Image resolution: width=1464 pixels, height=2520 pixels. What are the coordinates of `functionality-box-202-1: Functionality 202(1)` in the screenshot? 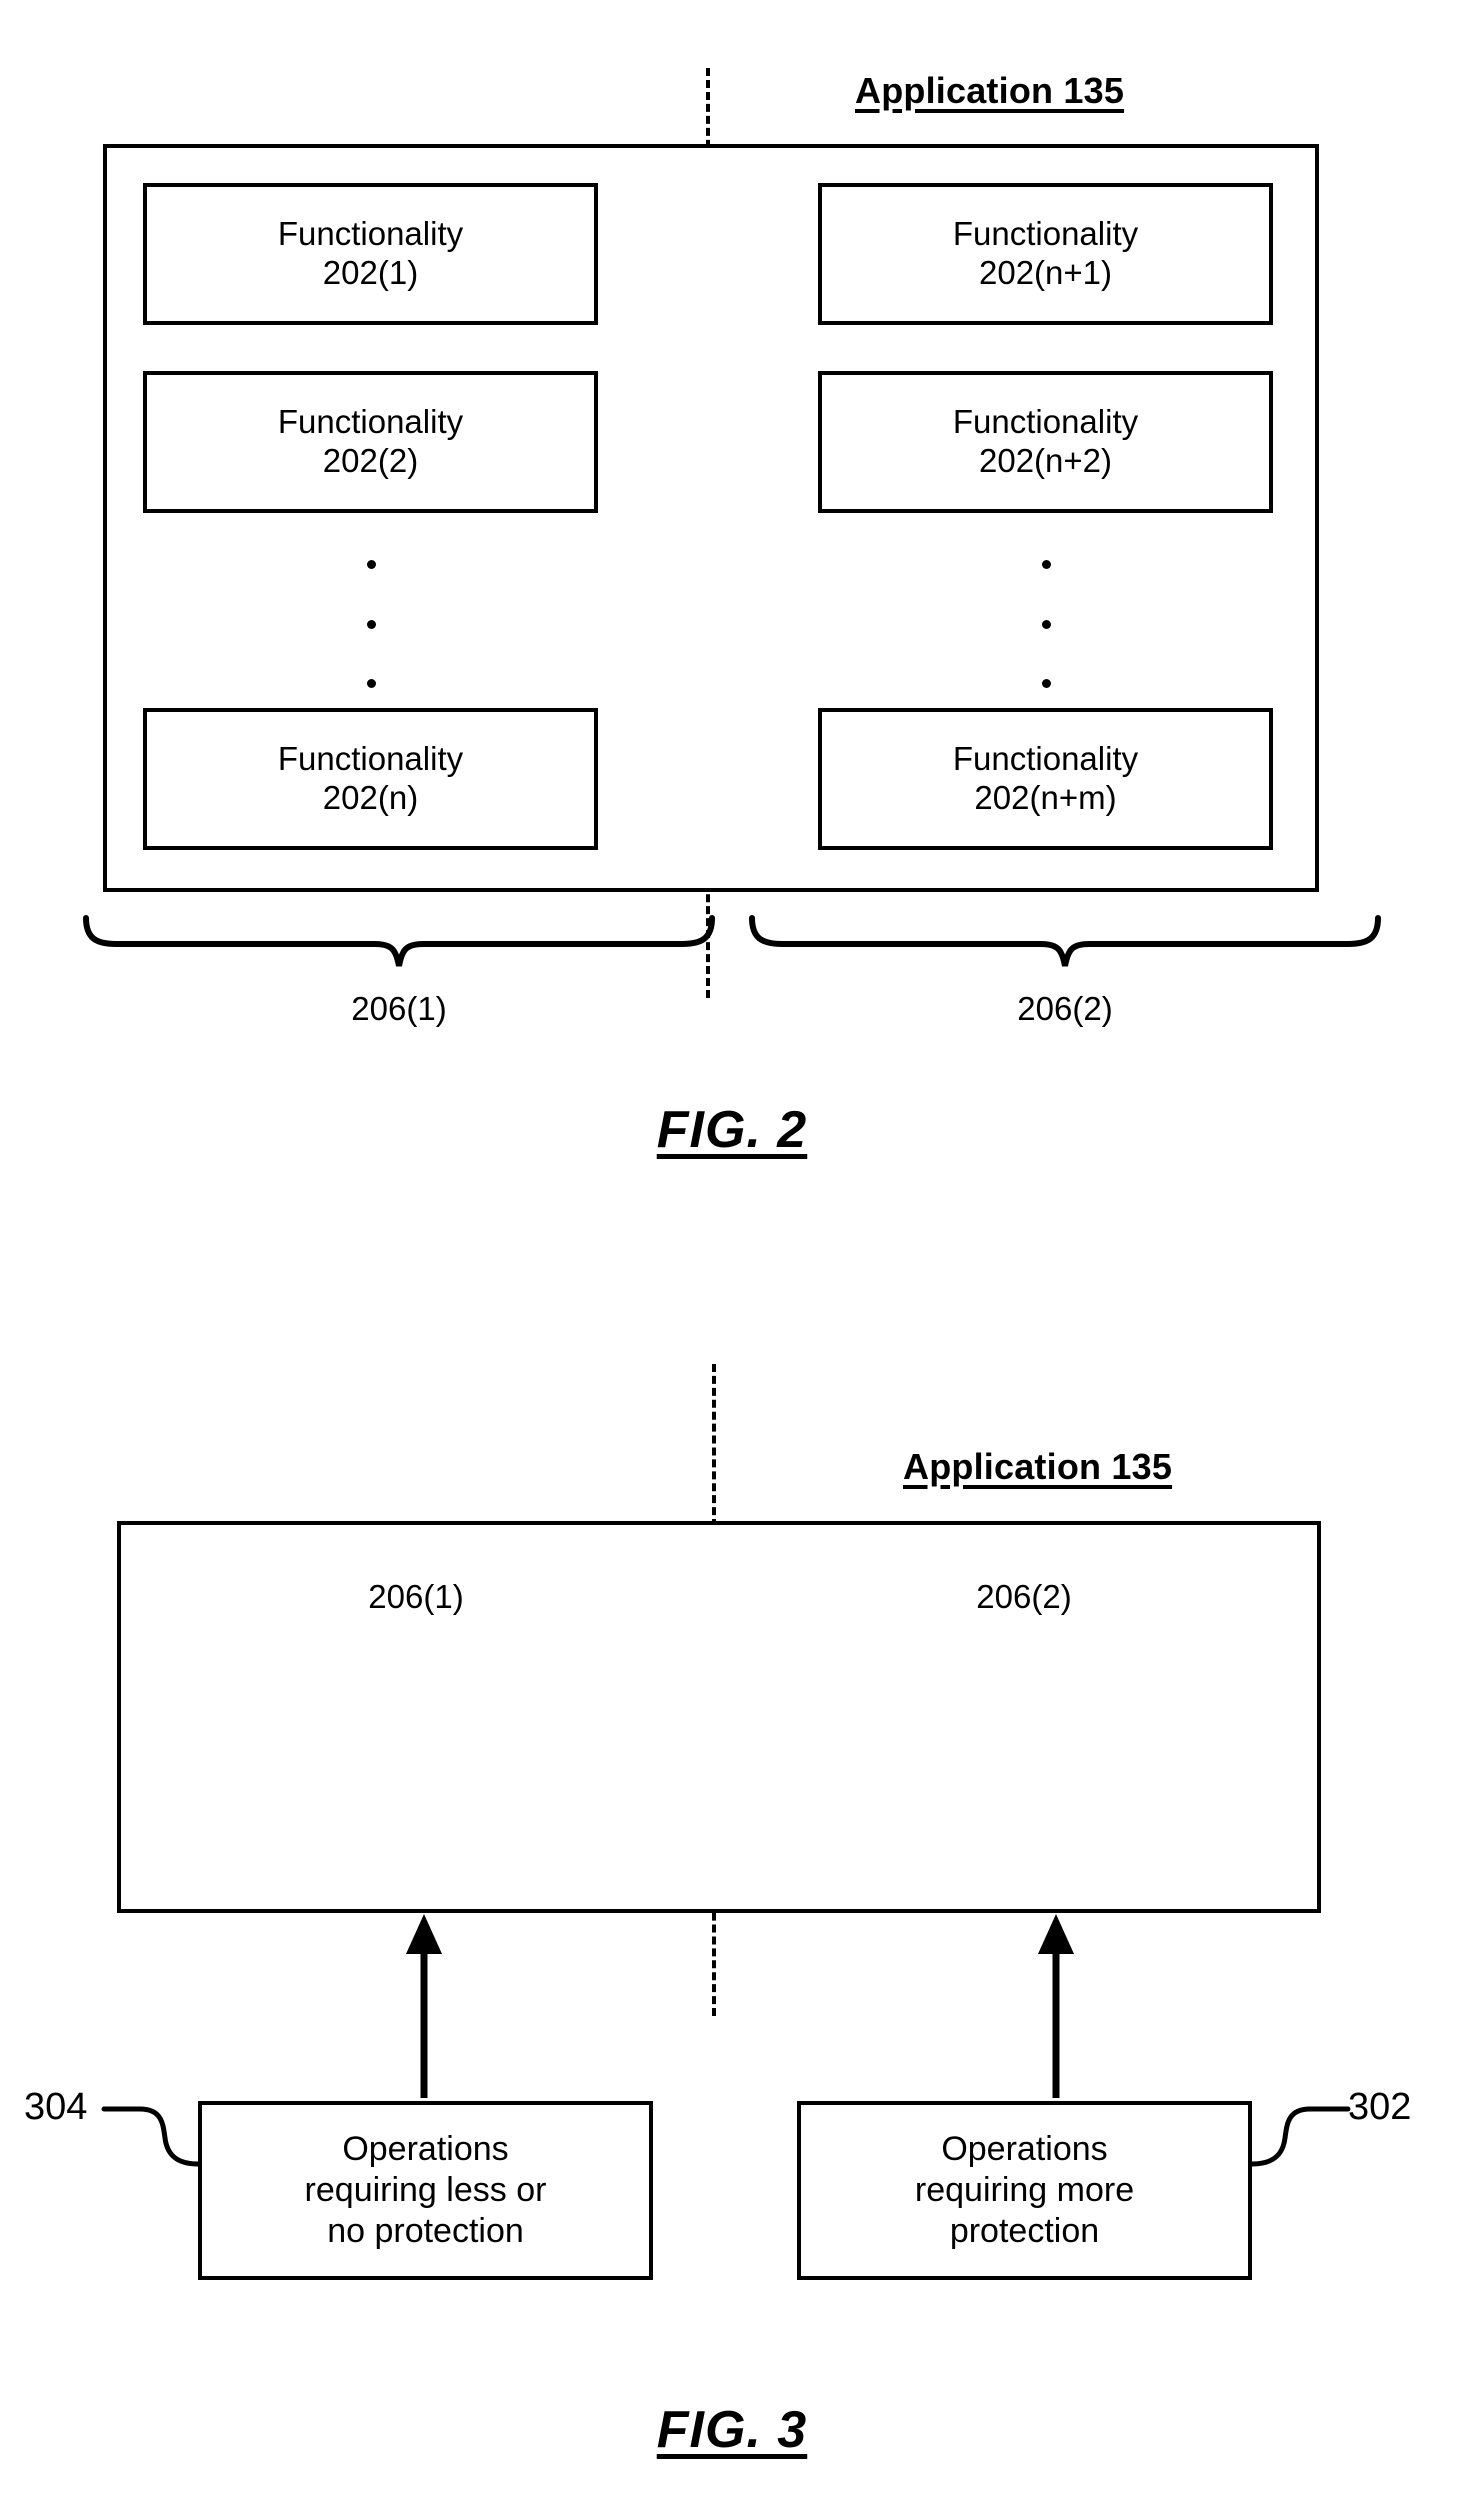 It's located at (370, 254).